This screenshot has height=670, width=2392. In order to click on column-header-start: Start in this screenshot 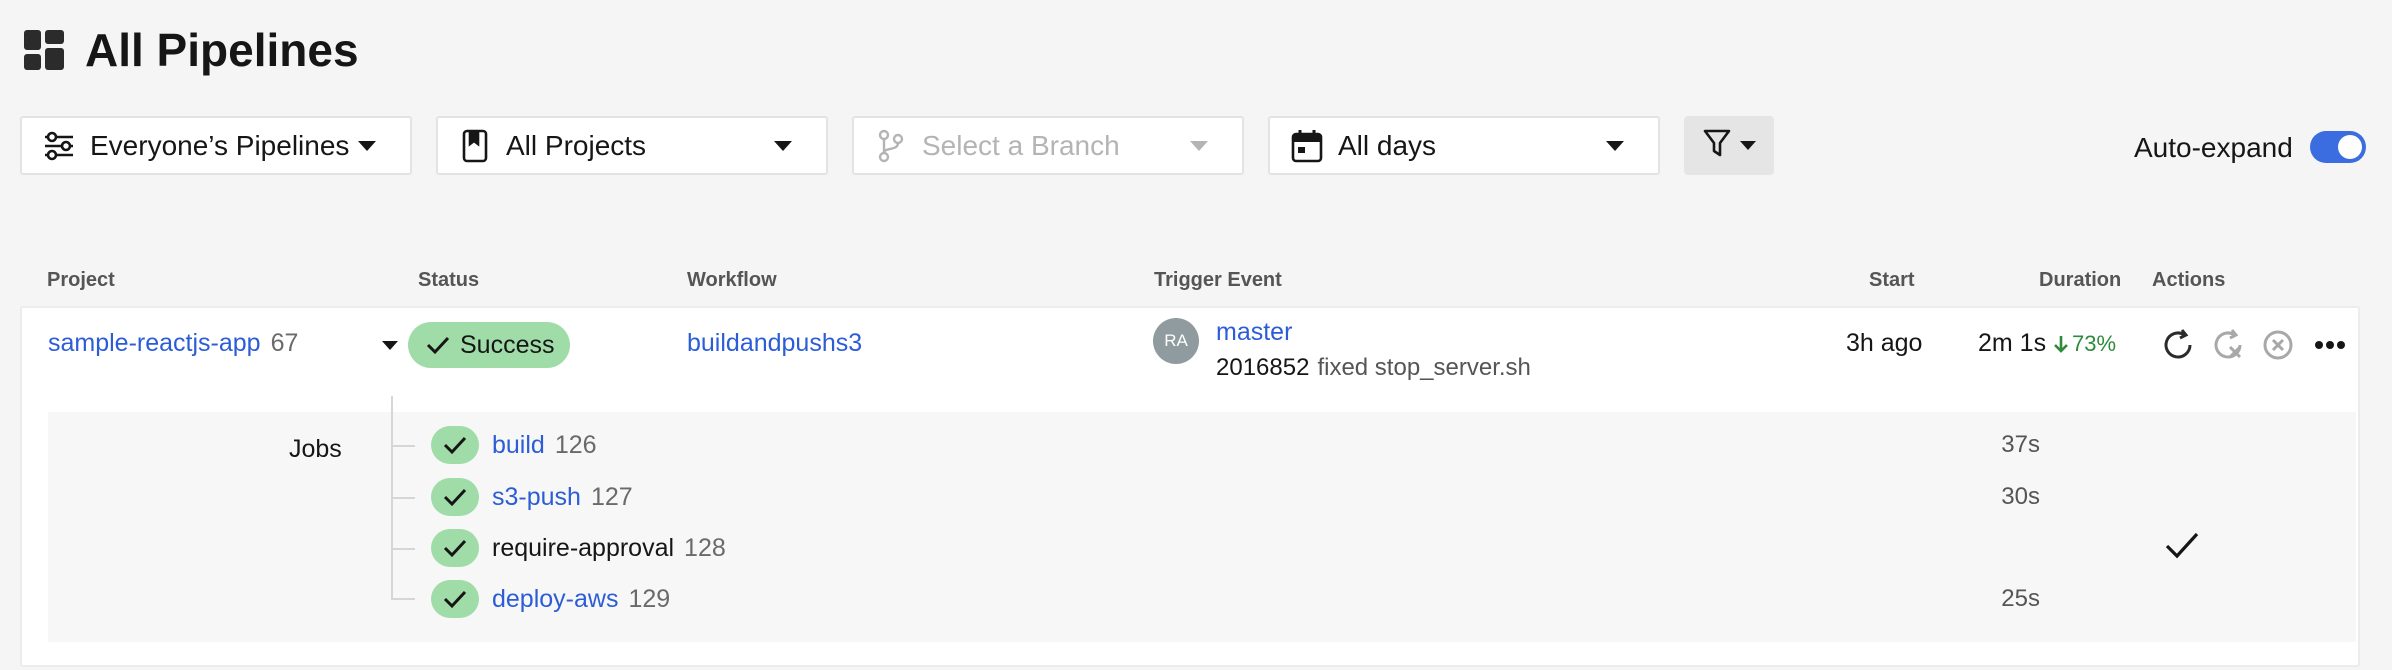, I will do `click(1892, 280)`.